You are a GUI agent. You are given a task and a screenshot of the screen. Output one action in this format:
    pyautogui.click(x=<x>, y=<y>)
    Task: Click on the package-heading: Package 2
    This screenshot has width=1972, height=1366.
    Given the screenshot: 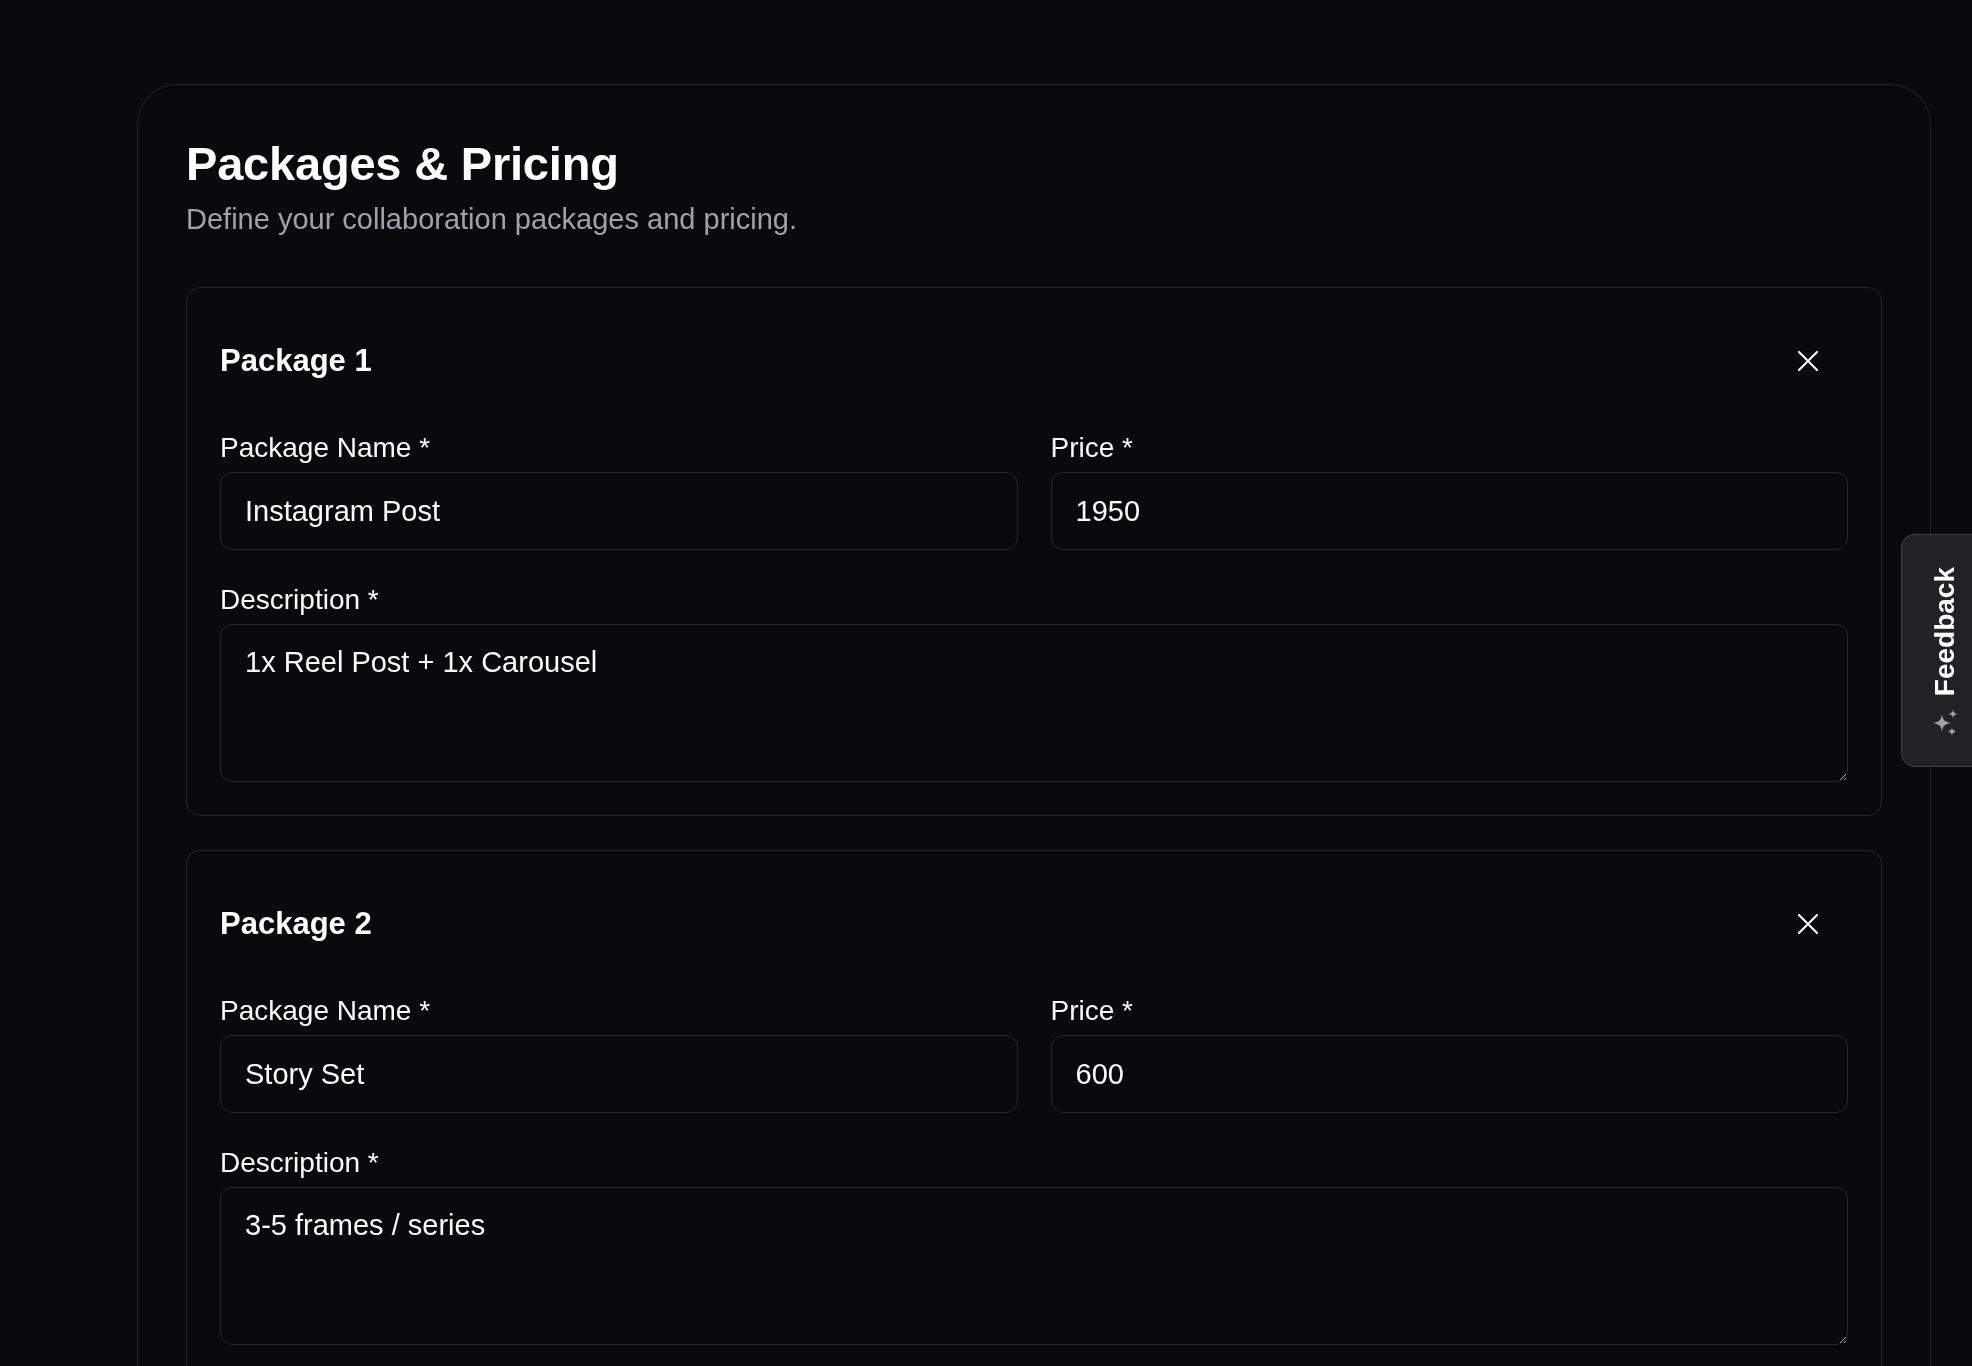 What is the action you would take?
    pyautogui.click(x=296, y=924)
    